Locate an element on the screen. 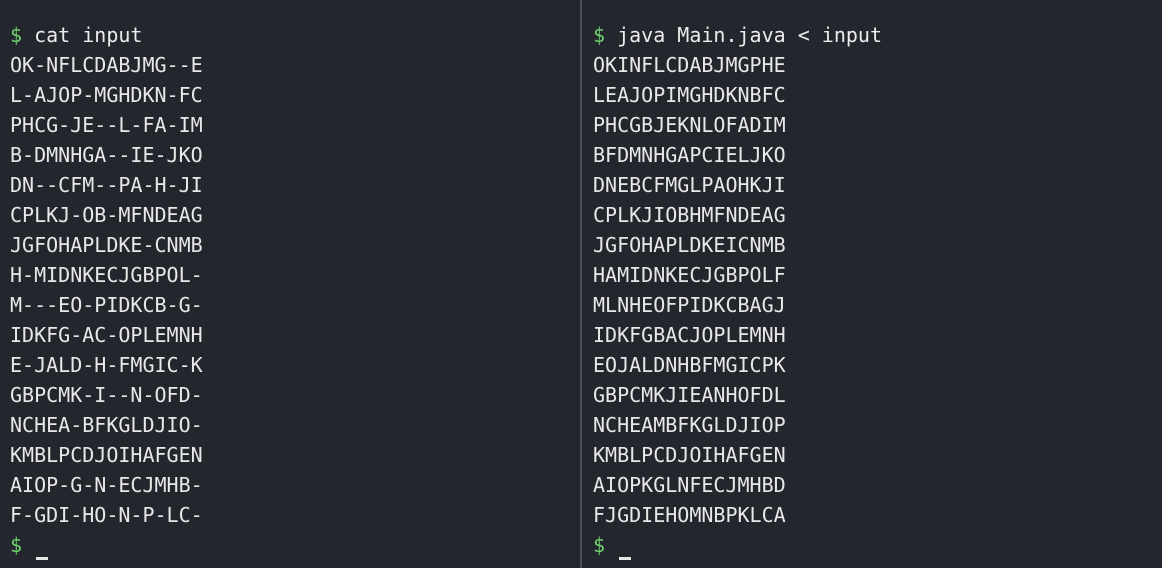 The width and height of the screenshot is (1162, 568). output-line: LEAJOPIMGHDKNBFC is located at coordinates (689, 95).